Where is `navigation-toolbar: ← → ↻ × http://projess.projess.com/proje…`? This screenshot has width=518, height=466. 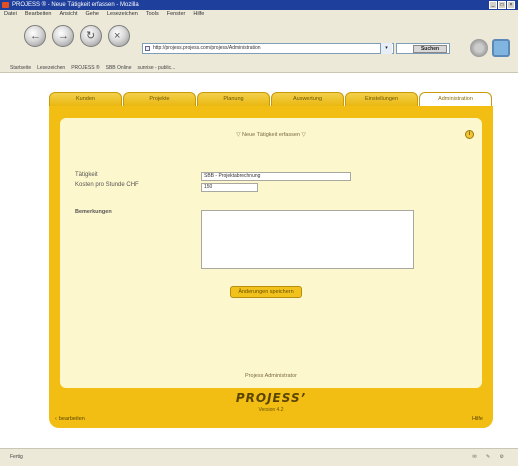 navigation-toolbar: ← → ↻ × http://projess.projess.com/proje… is located at coordinates (259, 41).